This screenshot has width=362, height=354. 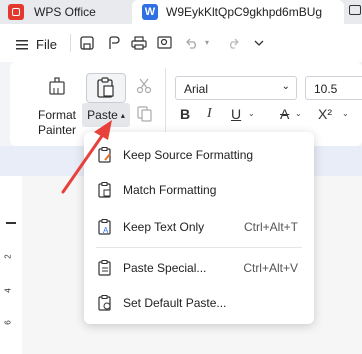 I want to click on tab-wps-office-label: WPS Office, so click(x=65, y=12).